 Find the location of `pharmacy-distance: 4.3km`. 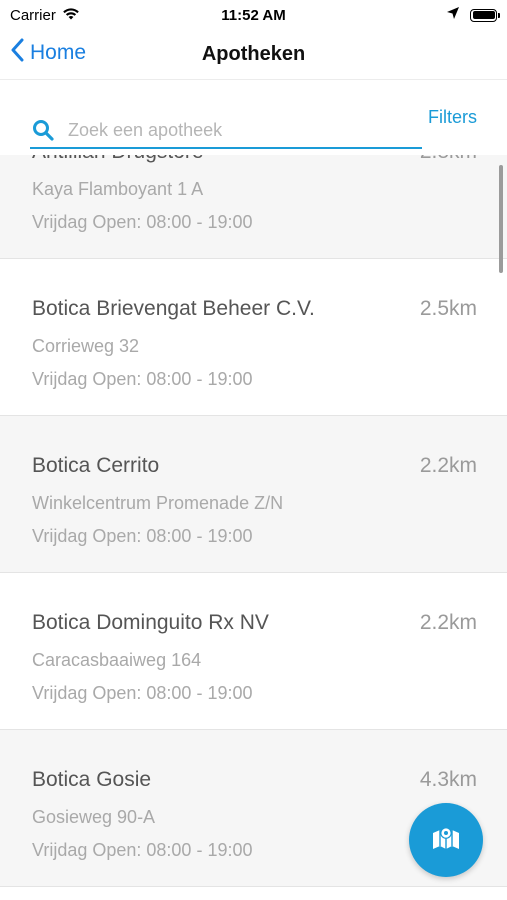

pharmacy-distance: 4.3km is located at coordinates (448, 779).